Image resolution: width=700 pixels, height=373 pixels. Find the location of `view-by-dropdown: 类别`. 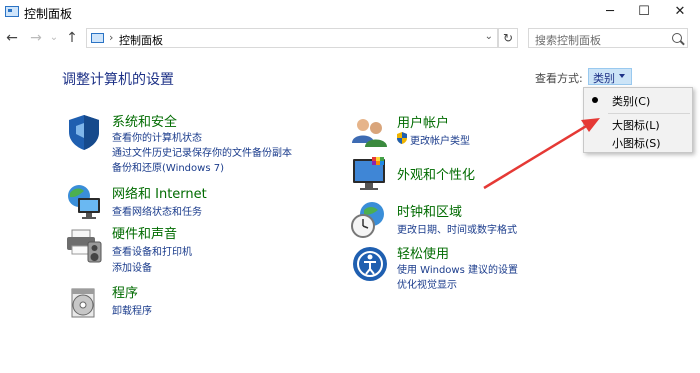

view-by-dropdown: 类别 is located at coordinates (610, 76).